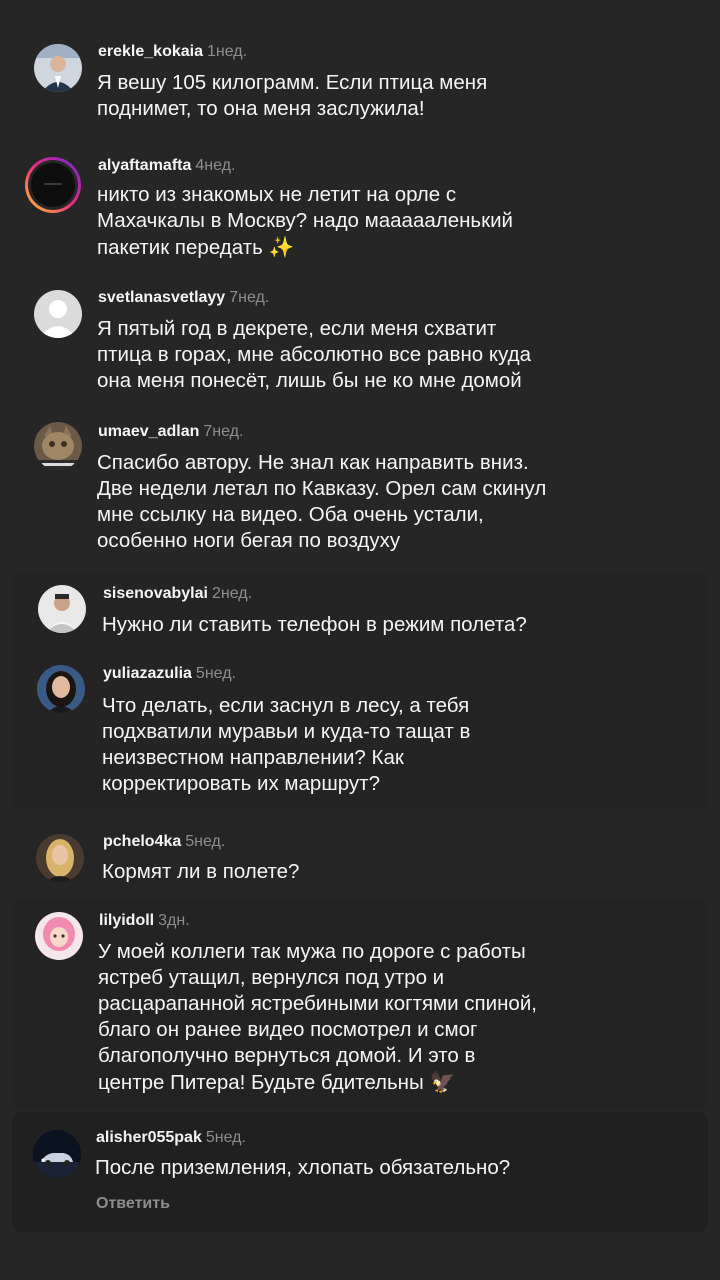 The image size is (720, 1280). Describe the element at coordinates (215, 165) in the screenshot. I see `timestamp: 4нед.` at that location.